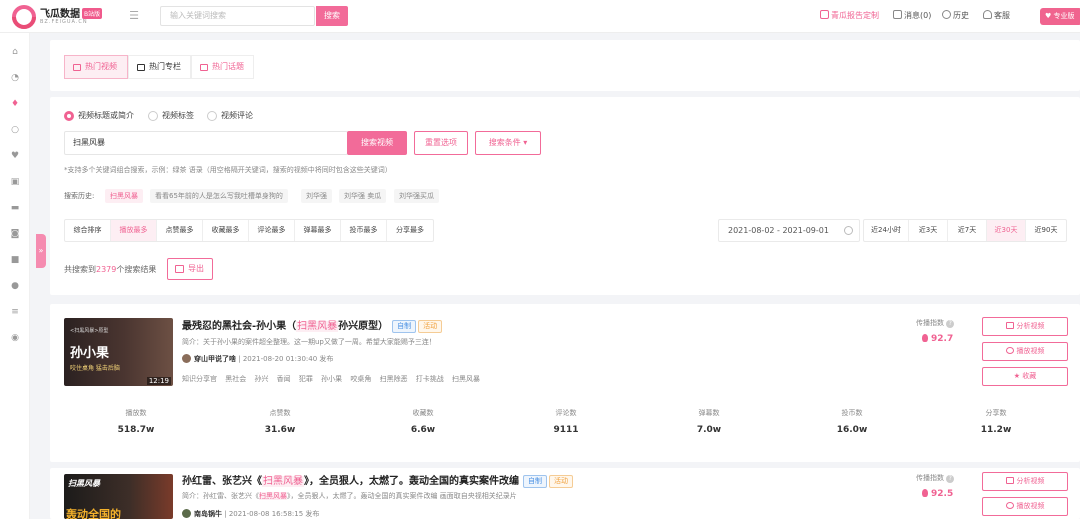 The image size is (1080, 519). I want to click on sort-most-comments: 评论最多, so click(272, 230).